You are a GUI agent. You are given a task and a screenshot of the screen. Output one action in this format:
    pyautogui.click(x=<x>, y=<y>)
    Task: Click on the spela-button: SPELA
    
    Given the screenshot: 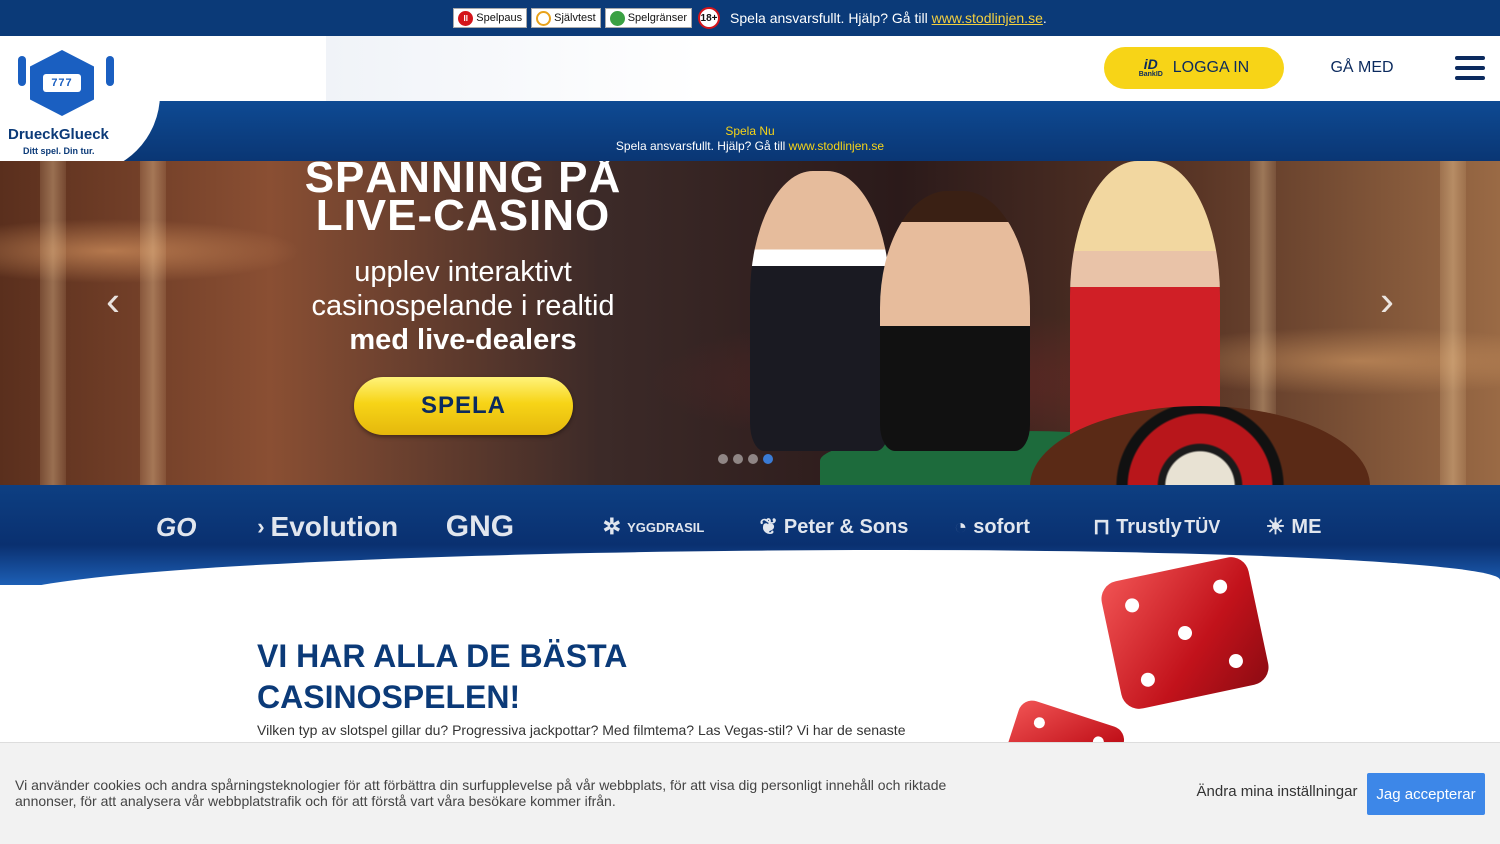 What is the action you would take?
    pyautogui.click(x=463, y=406)
    